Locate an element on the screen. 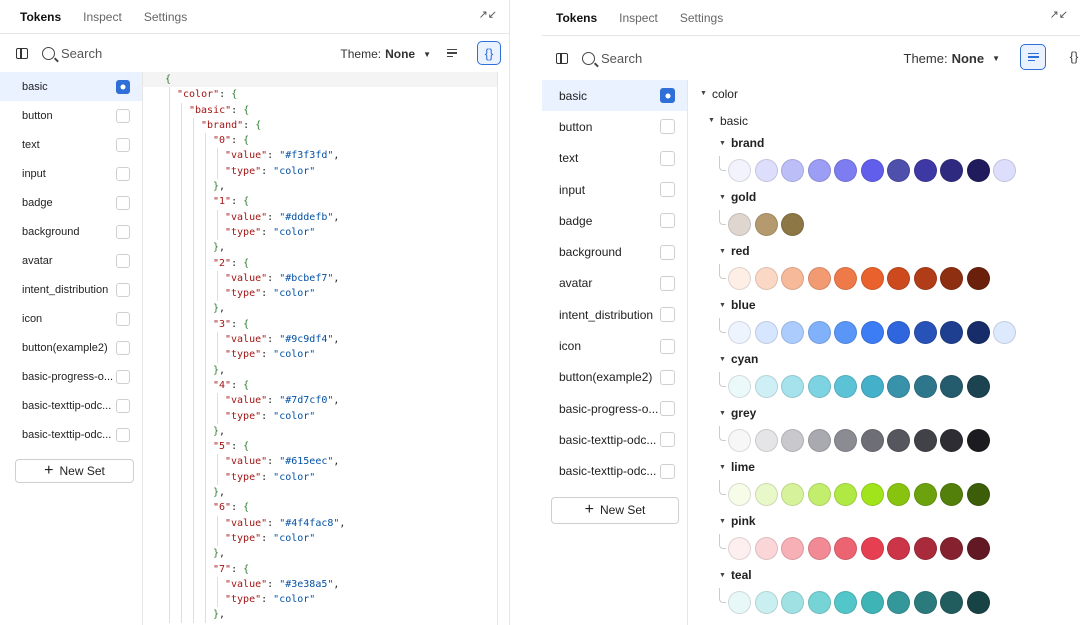  palette-header: ▼ grey is located at coordinates (884, 413).